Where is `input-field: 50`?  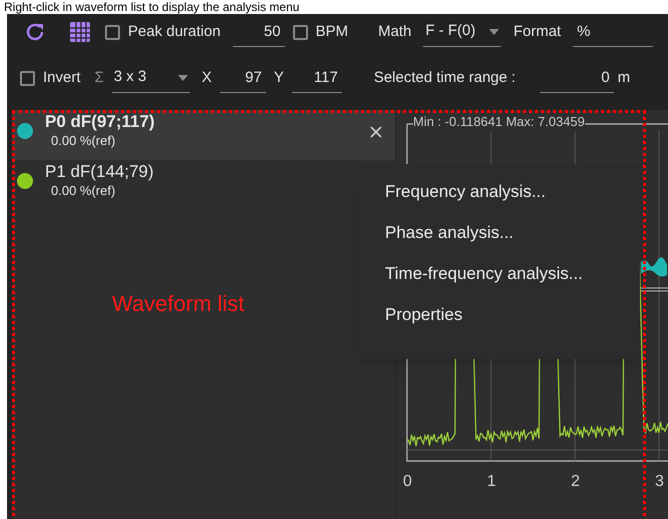
input-field: 50 is located at coordinates (258, 32).